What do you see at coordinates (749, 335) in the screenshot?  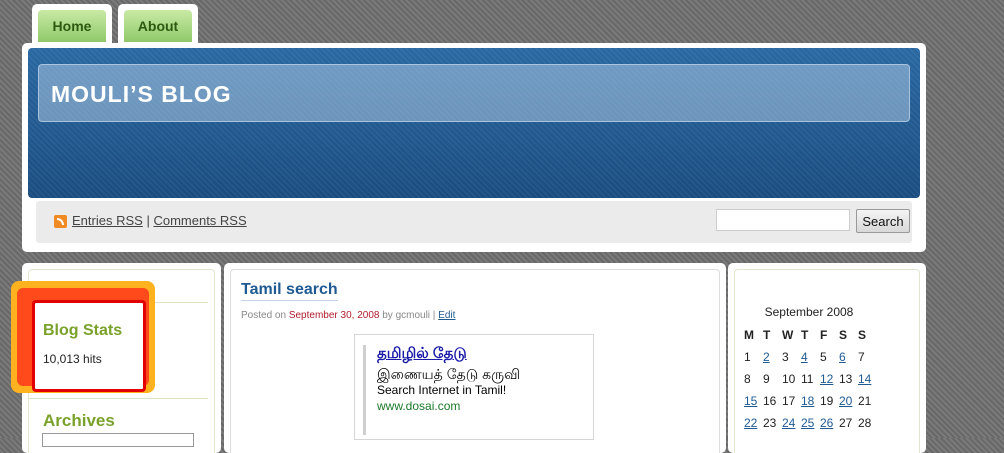 I see `calendar-weekday: M` at bounding box center [749, 335].